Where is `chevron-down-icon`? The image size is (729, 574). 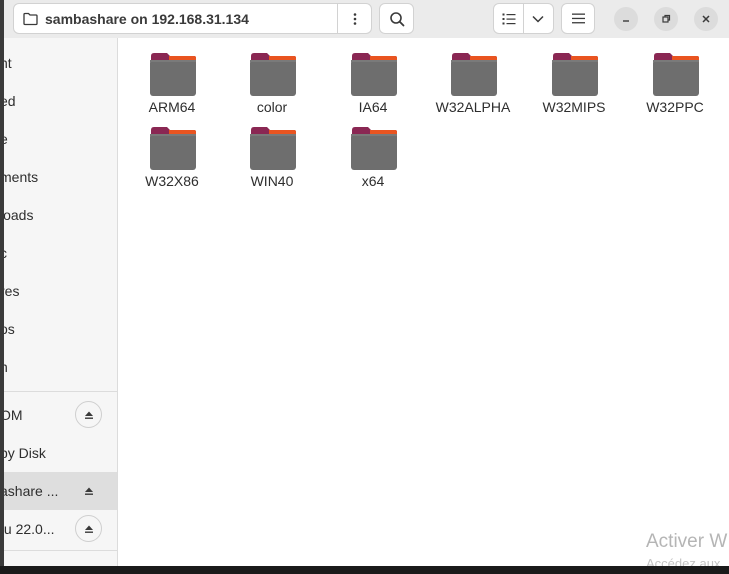 chevron-down-icon is located at coordinates (538, 19).